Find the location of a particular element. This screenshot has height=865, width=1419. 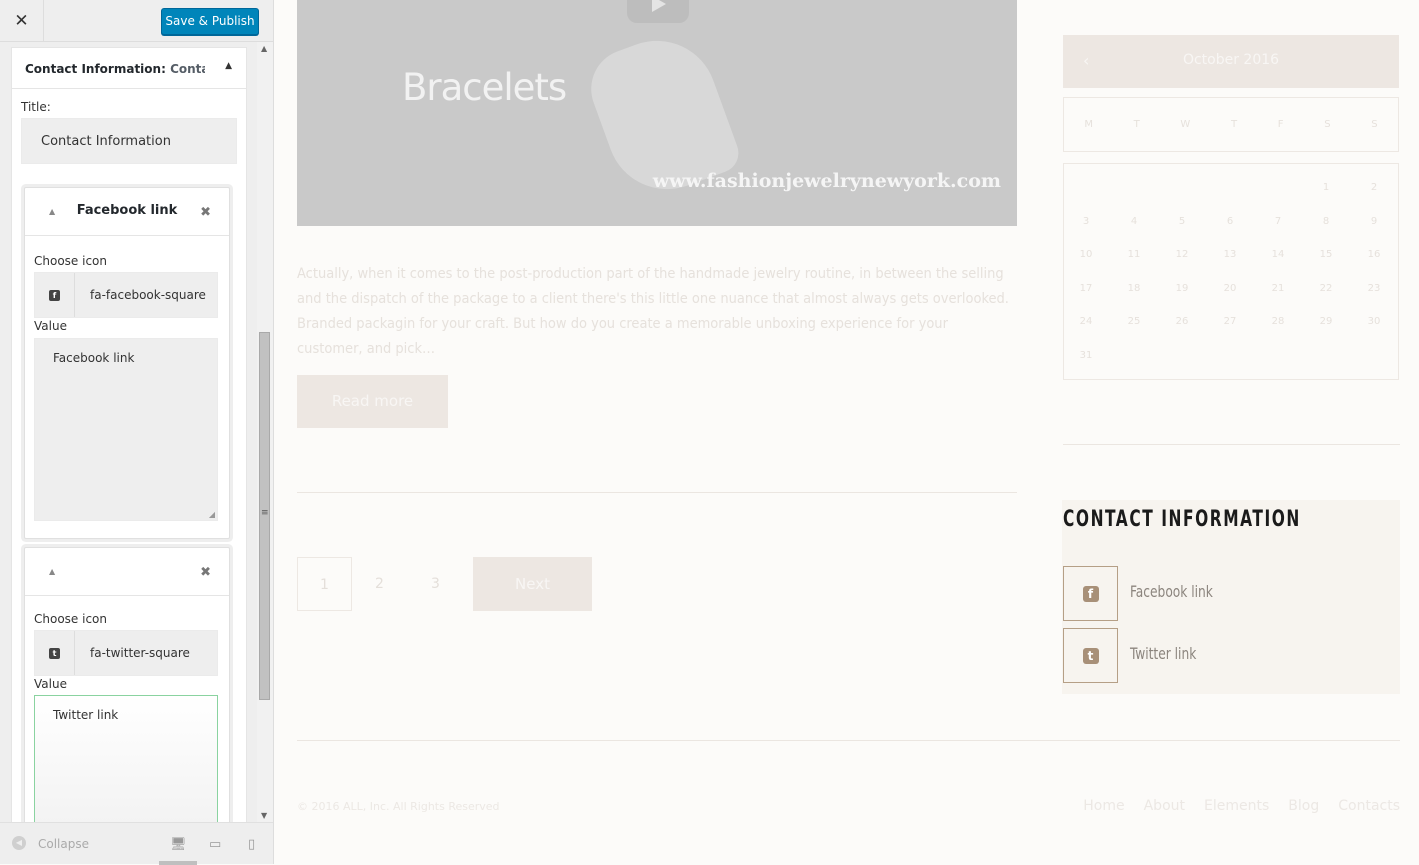

twitter-square-icon: t is located at coordinates (54, 653).